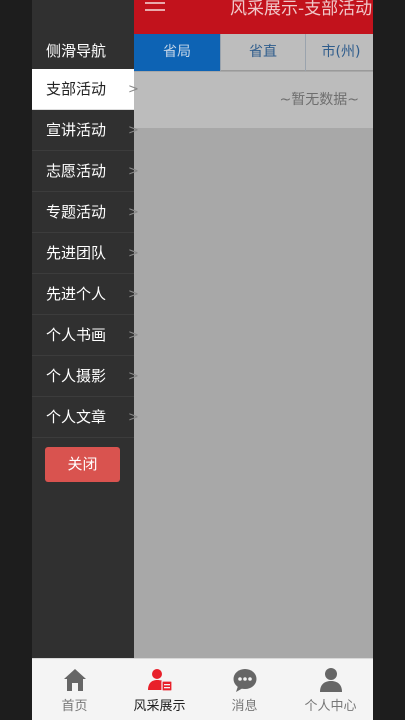  I want to click on tab-provincial-bureau: 省局, so click(177, 52).